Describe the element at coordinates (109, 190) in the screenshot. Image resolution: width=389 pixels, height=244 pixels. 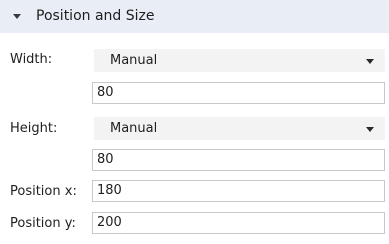
I see `position-x-input-value: 180` at that location.